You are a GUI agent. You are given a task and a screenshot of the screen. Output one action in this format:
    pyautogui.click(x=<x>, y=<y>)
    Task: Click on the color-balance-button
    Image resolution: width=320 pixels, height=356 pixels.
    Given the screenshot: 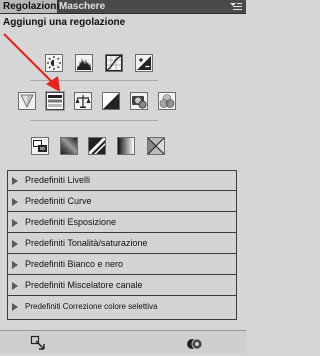 What is the action you would take?
    pyautogui.click(x=83, y=101)
    